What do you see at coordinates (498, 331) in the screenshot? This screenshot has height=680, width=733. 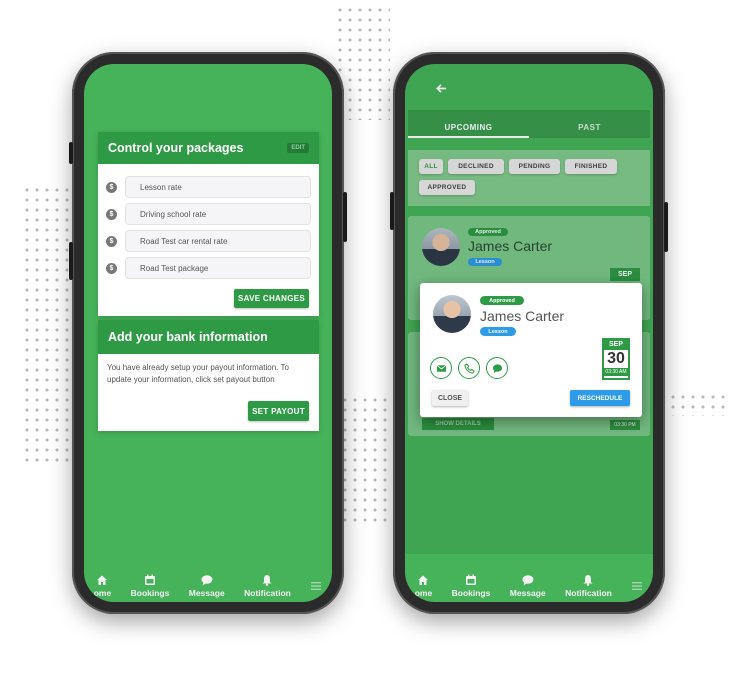 I see `type-badge: Lesson` at bounding box center [498, 331].